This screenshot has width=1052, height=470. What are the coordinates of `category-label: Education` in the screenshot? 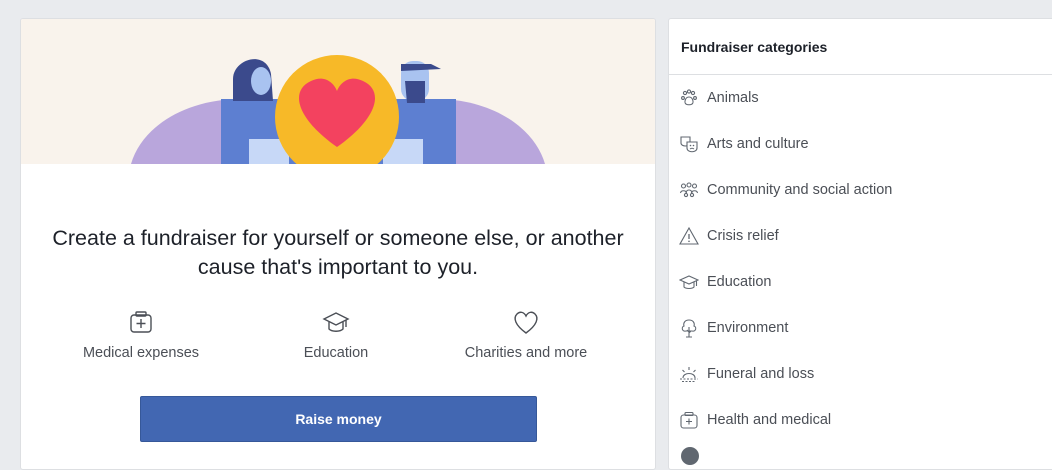 It's located at (739, 282).